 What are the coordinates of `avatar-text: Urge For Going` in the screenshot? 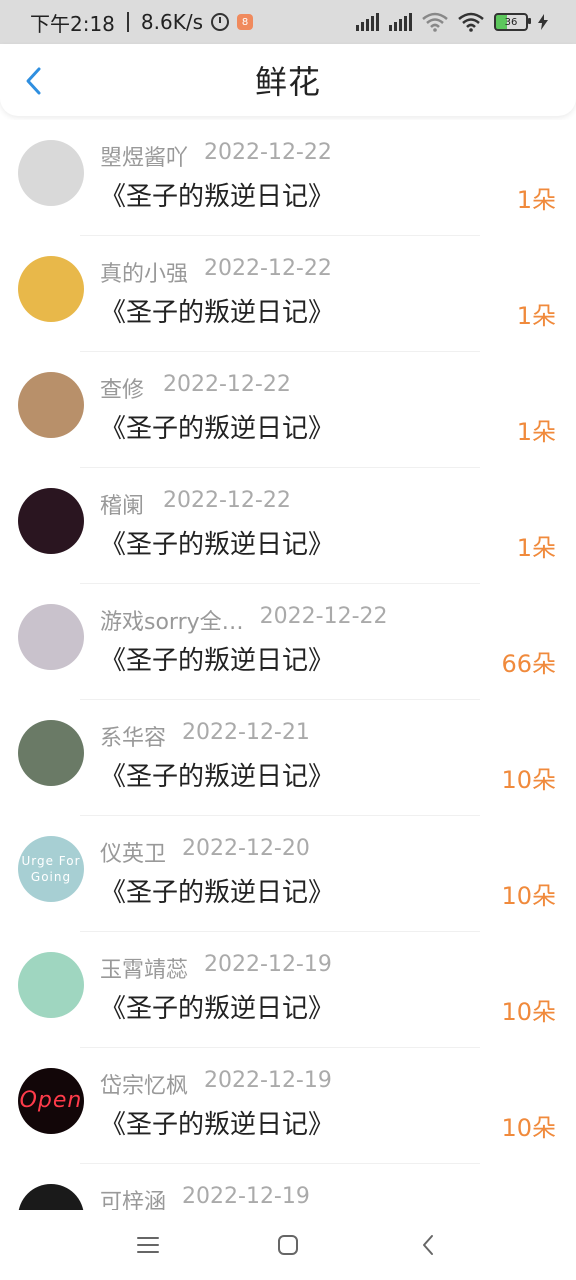 It's located at (51, 869).